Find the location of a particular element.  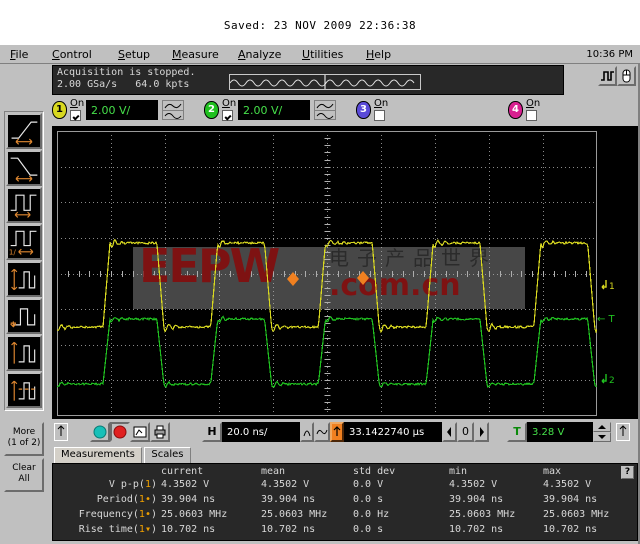

channel-1-ground-marker: 1 is located at coordinates (606, 285).